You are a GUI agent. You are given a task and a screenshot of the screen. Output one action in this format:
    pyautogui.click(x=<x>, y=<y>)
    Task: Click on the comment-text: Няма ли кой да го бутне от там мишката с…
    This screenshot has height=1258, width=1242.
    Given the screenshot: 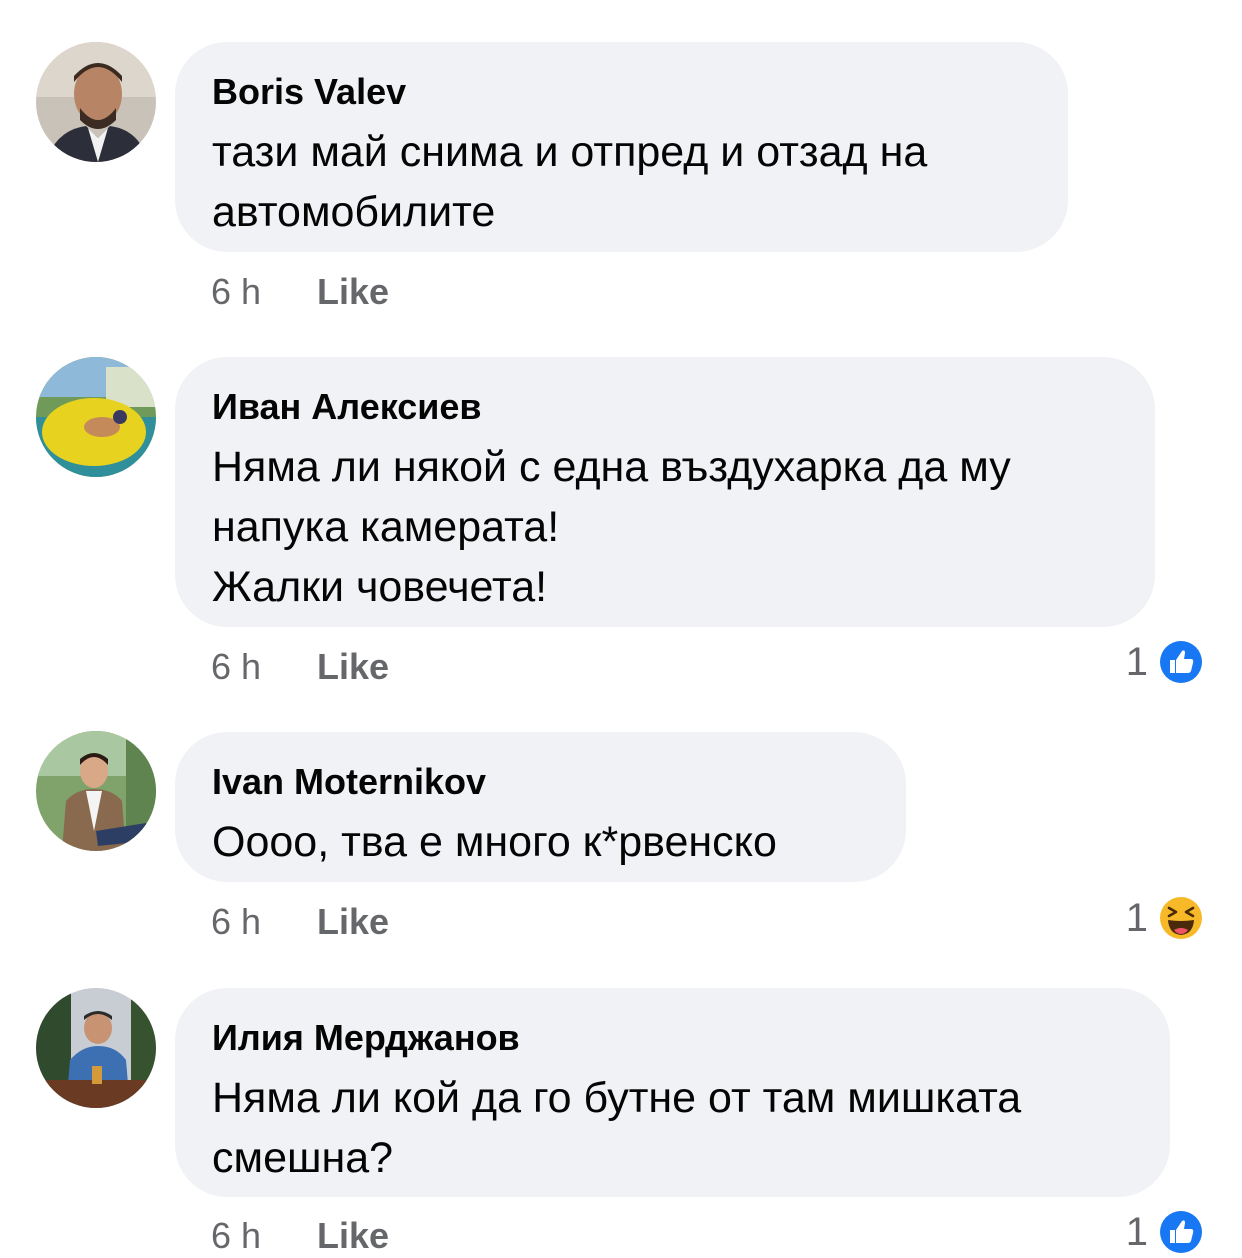 What is the action you would take?
    pyautogui.click(x=617, y=1128)
    